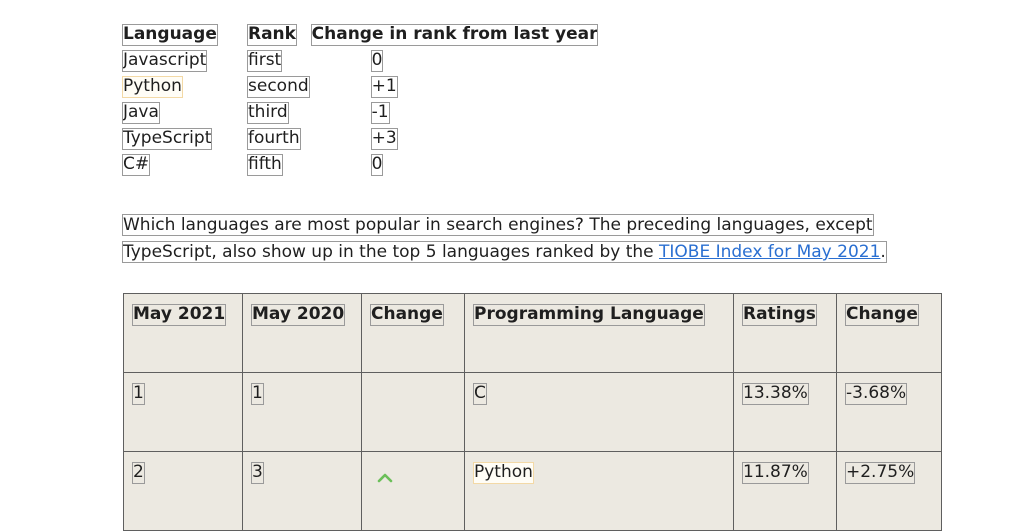 The image size is (1012, 531). Describe the element at coordinates (785, 333) in the screenshot. I see `header-ratings: Ratings` at that location.